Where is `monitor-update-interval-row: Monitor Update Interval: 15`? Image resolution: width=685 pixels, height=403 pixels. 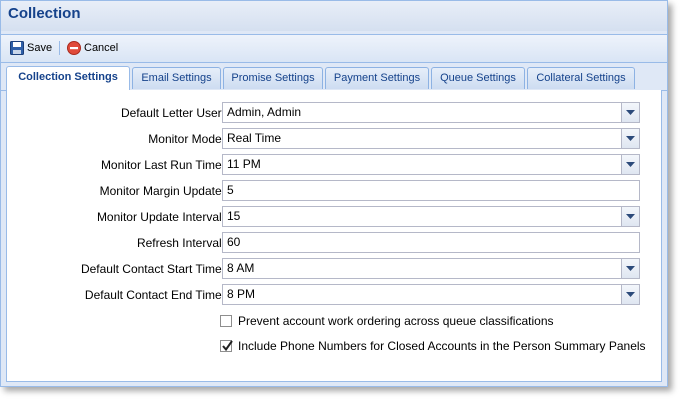 monitor-update-interval-row: Monitor Update Interval: 15 is located at coordinates (335, 217).